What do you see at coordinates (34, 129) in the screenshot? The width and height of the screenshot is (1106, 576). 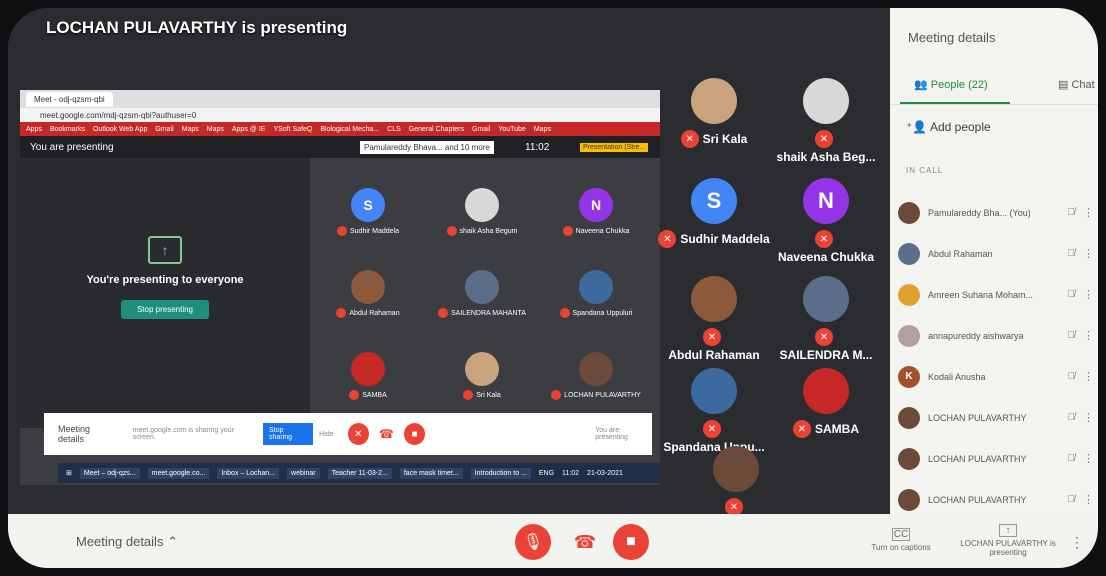 I see `bookmark-item: Apps` at bounding box center [34, 129].